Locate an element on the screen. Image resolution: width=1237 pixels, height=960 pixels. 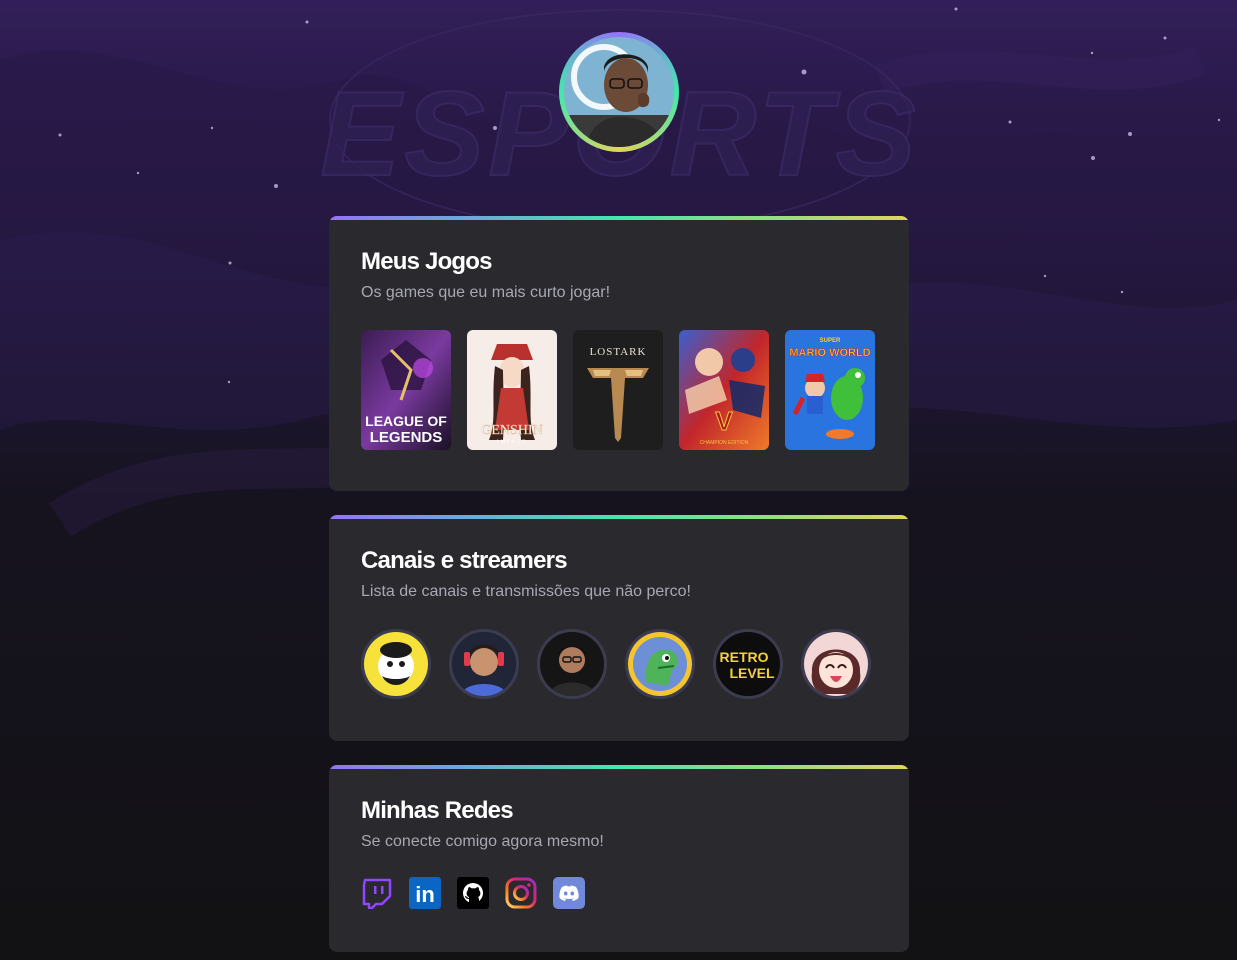
profile-avatar is located at coordinates (619, 92).